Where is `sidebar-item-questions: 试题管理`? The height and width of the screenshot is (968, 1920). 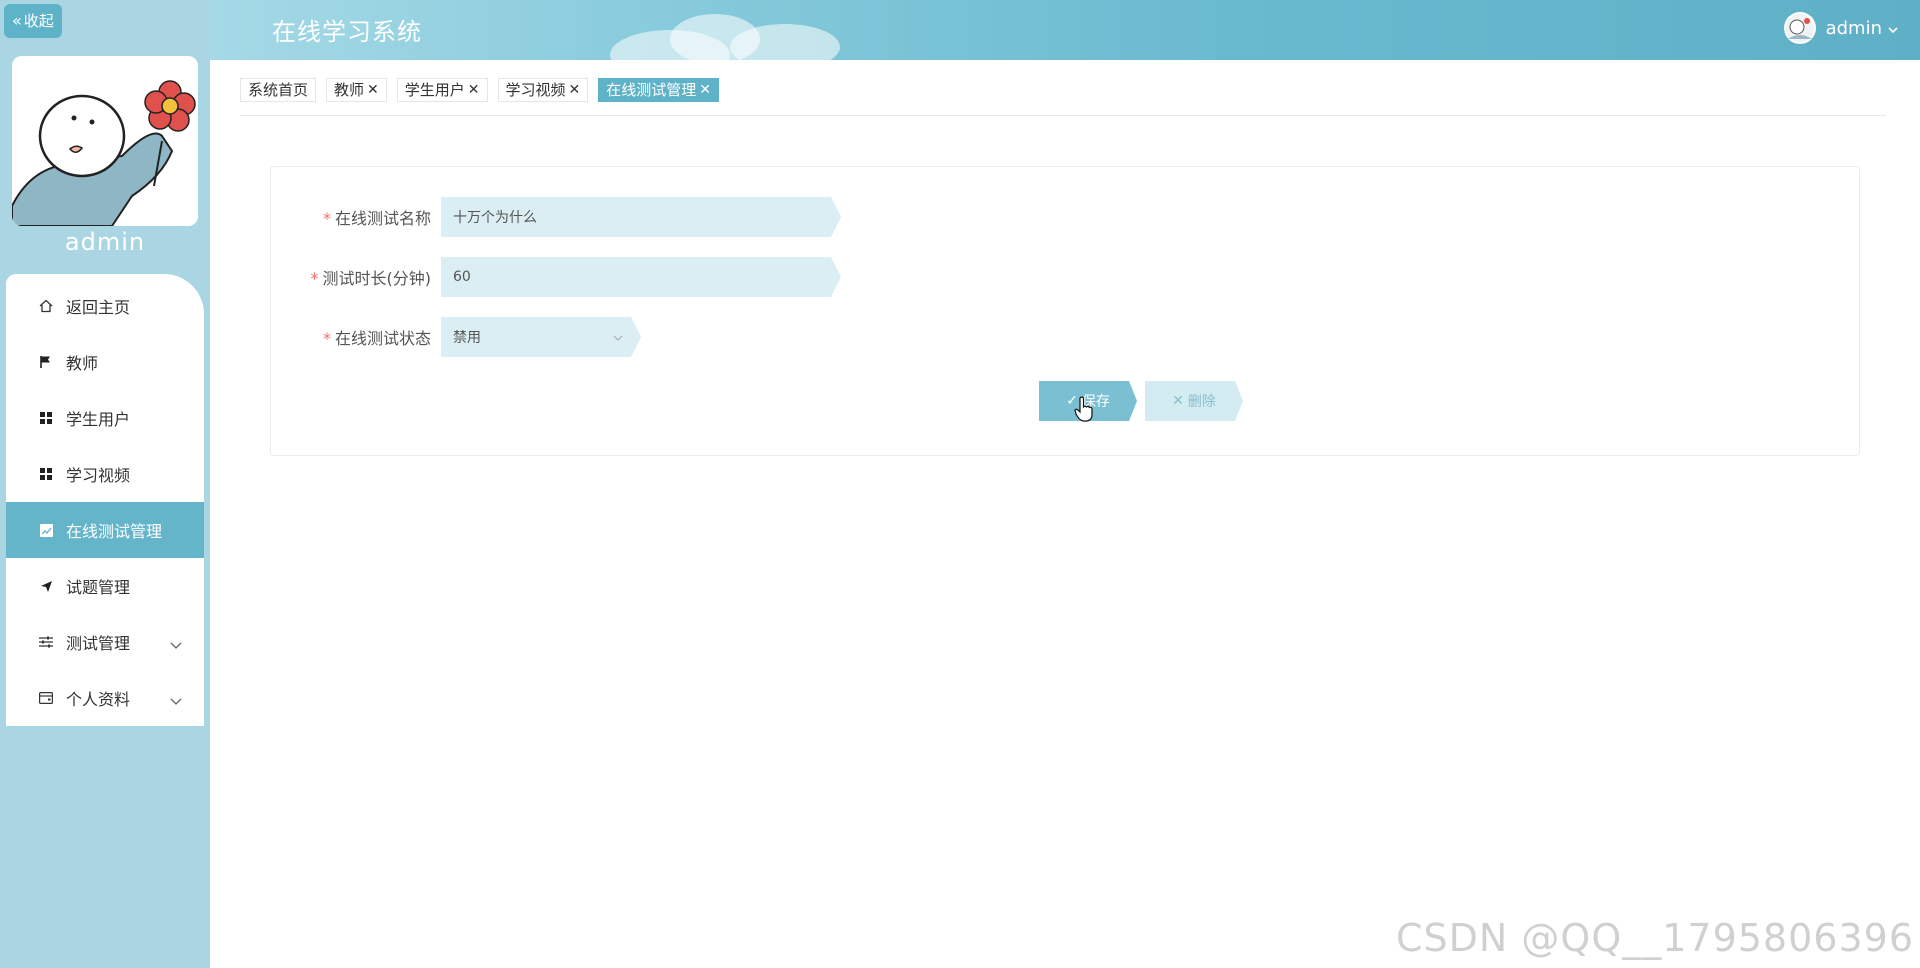
sidebar-item-questions: 试题管理 is located at coordinates (105, 586).